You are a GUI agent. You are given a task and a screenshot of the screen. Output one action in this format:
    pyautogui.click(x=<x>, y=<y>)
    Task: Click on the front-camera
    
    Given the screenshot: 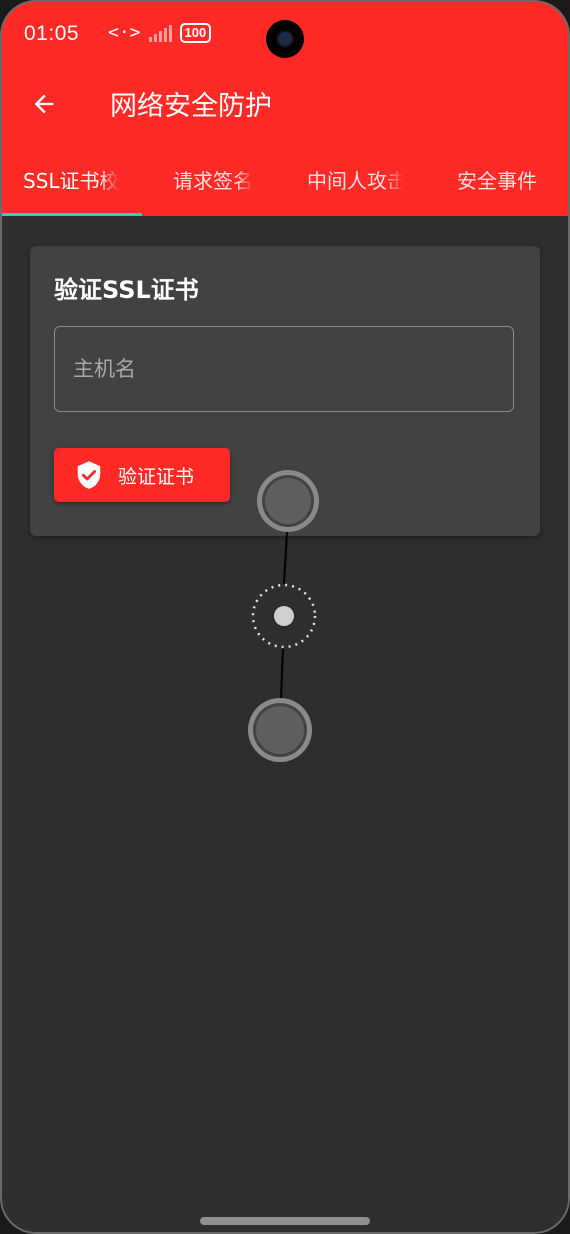 What is the action you would take?
    pyautogui.click(x=285, y=39)
    